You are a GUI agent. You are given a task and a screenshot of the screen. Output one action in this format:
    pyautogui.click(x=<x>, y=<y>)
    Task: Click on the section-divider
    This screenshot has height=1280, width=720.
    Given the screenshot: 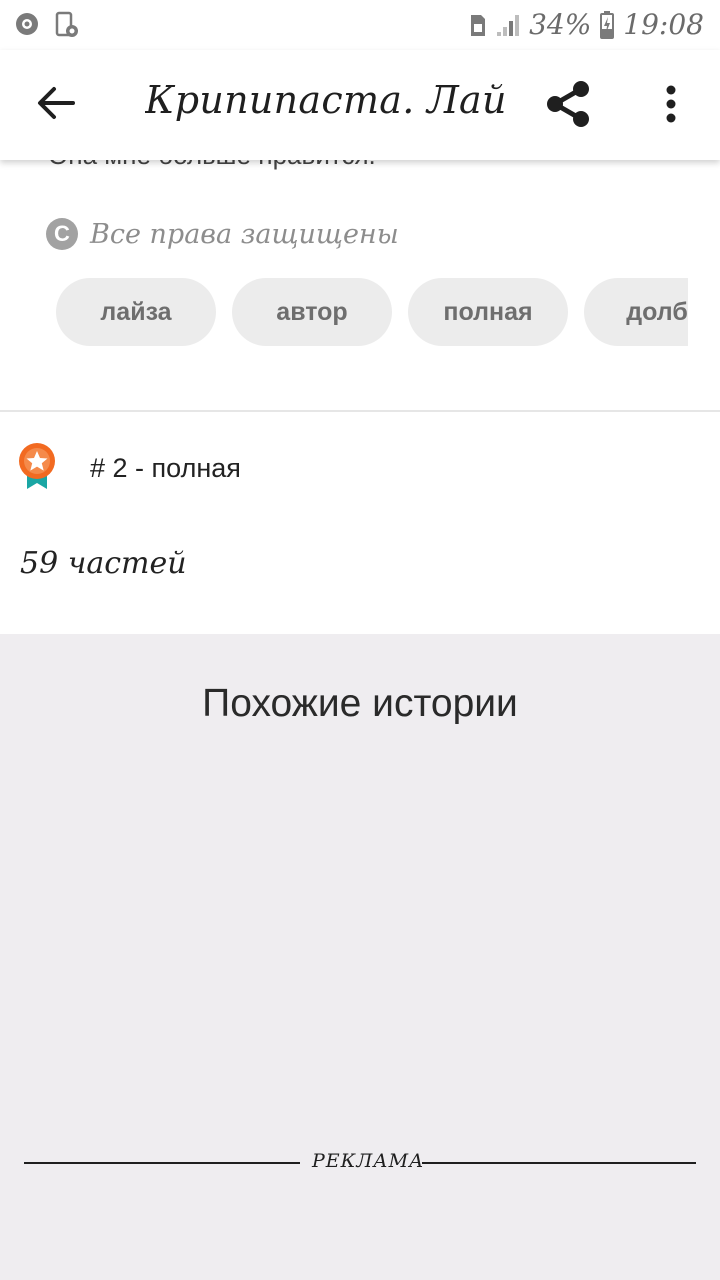 What is the action you would take?
    pyautogui.click(x=360, y=411)
    